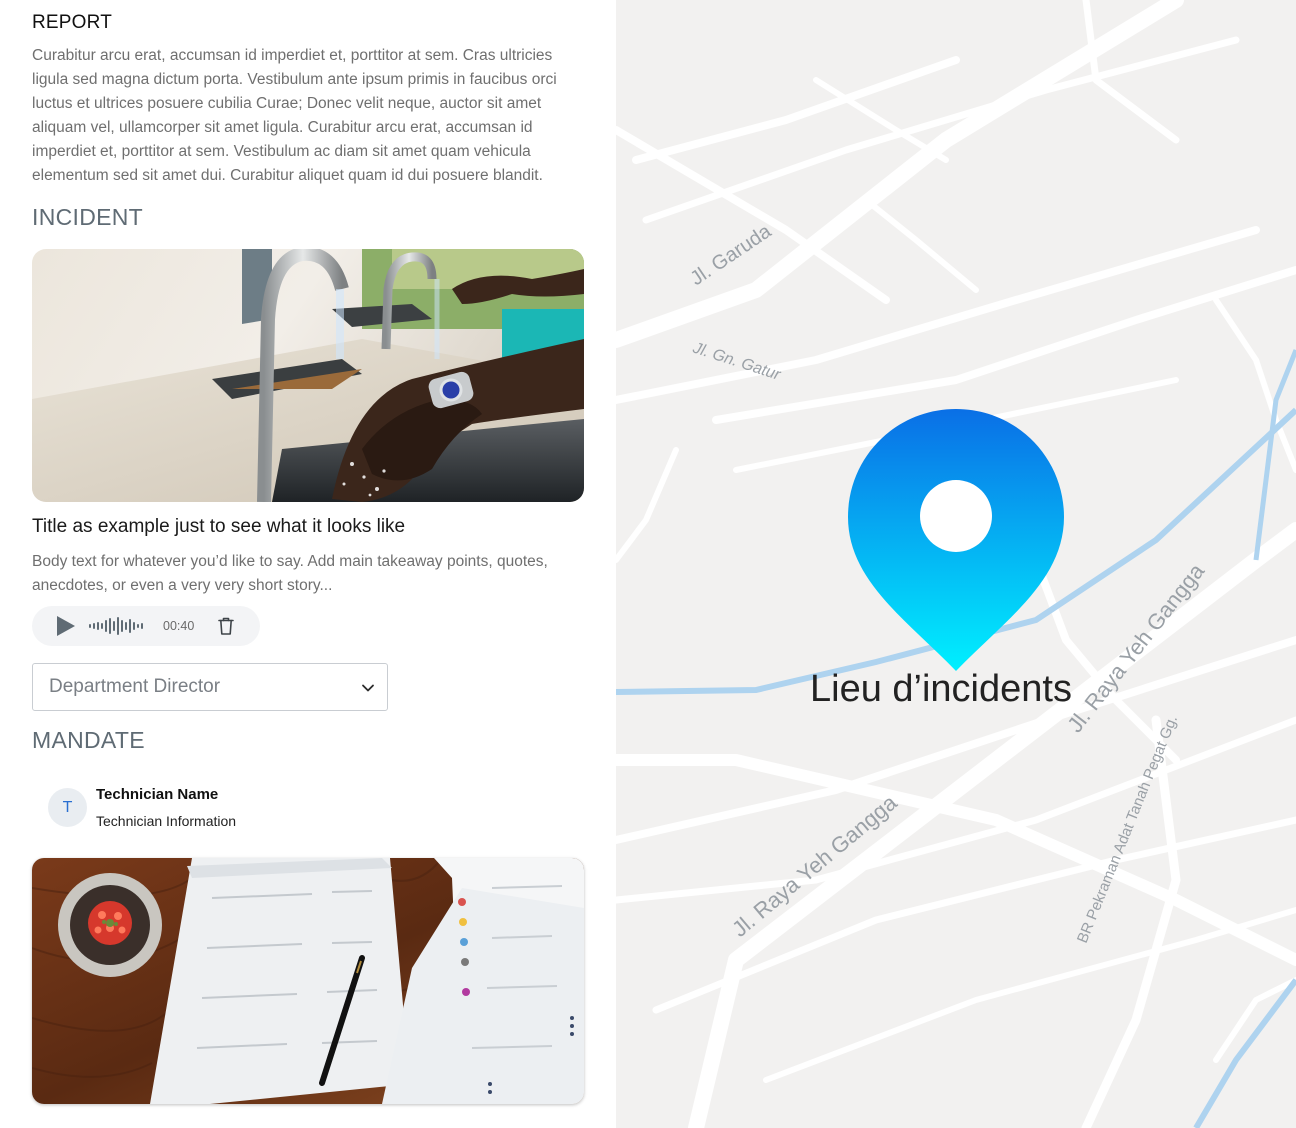 The image size is (1296, 1128). I want to click on assignee-select: Department Director, so click(210, 687).